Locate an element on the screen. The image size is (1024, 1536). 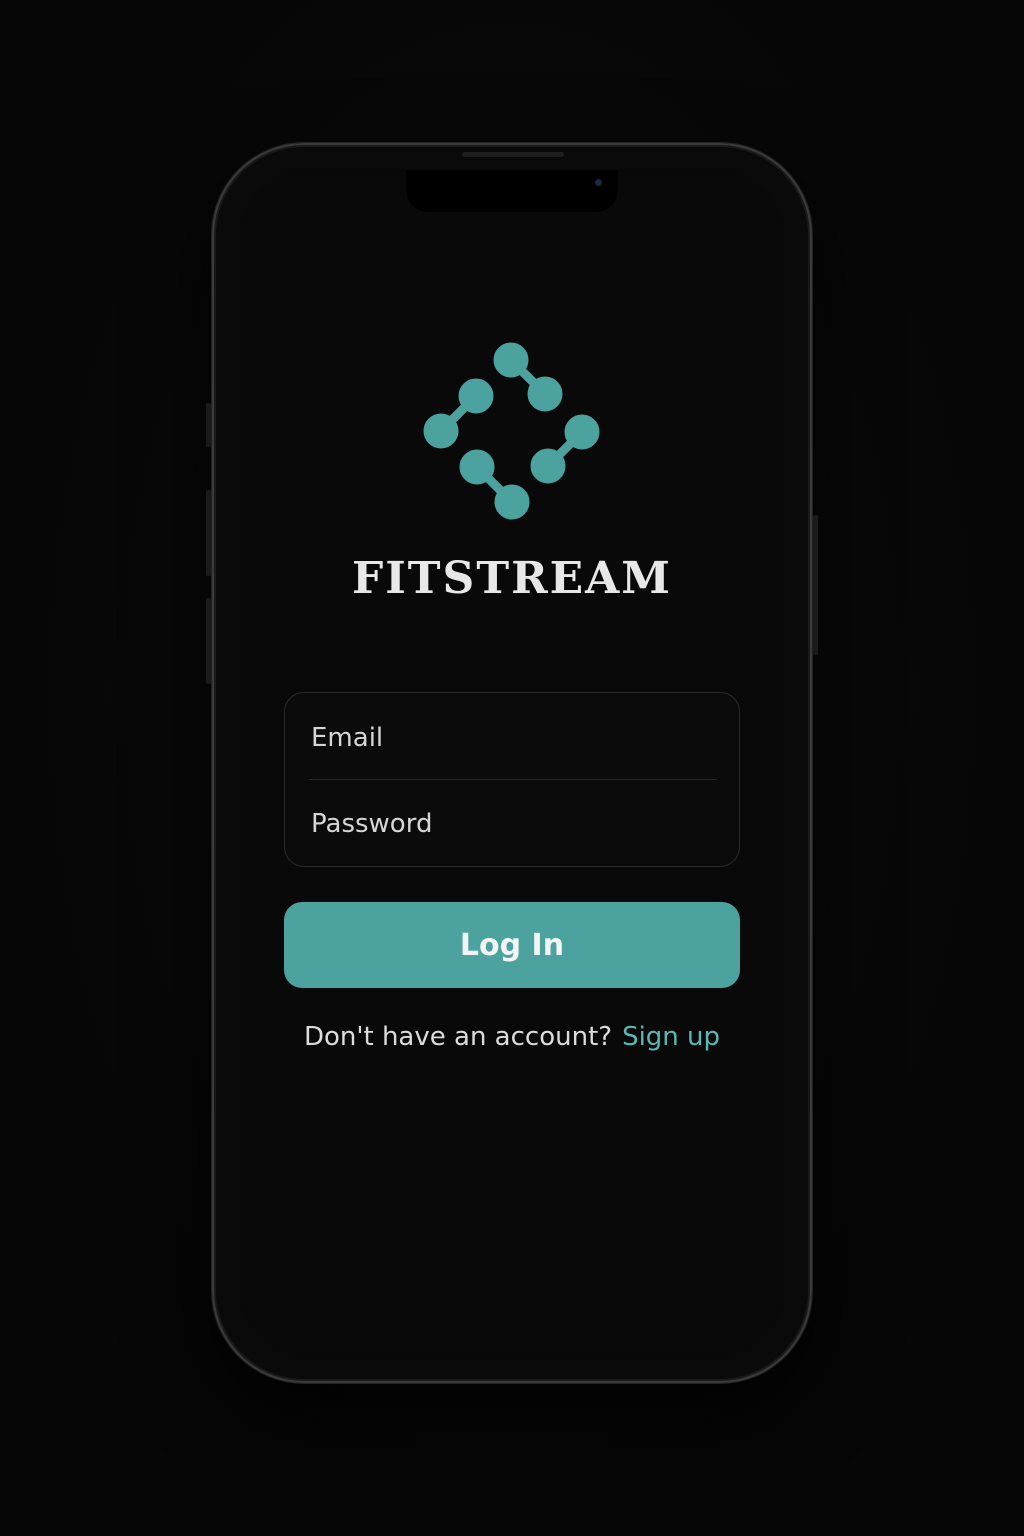
field-divider is located at coordinates (513, 779).